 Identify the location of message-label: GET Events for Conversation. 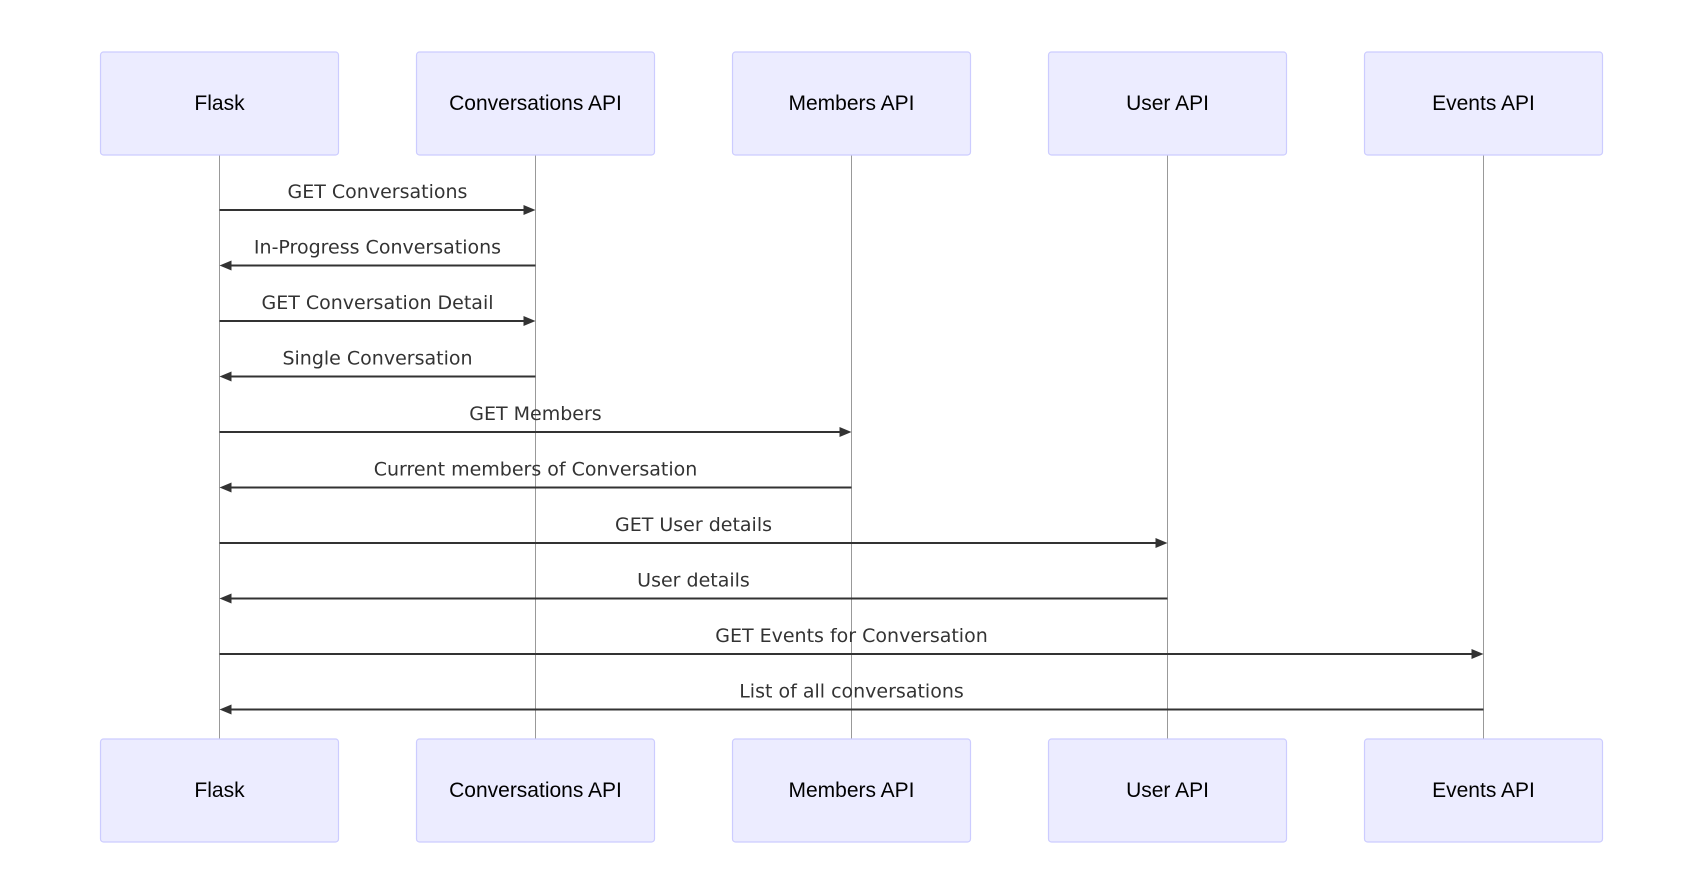
(851, 636).